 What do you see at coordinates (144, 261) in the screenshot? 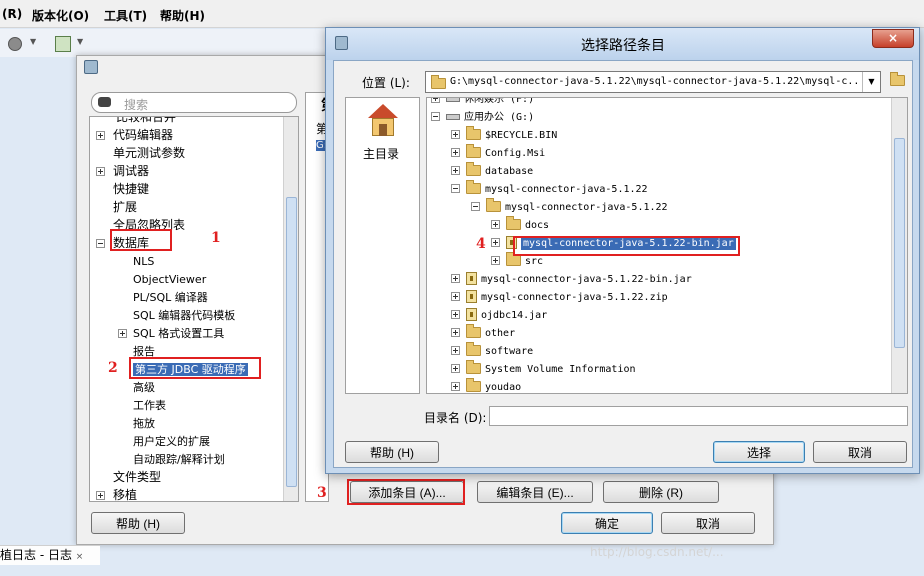
I see `tree-item-label: NLS` at bounding box center [144, 261].